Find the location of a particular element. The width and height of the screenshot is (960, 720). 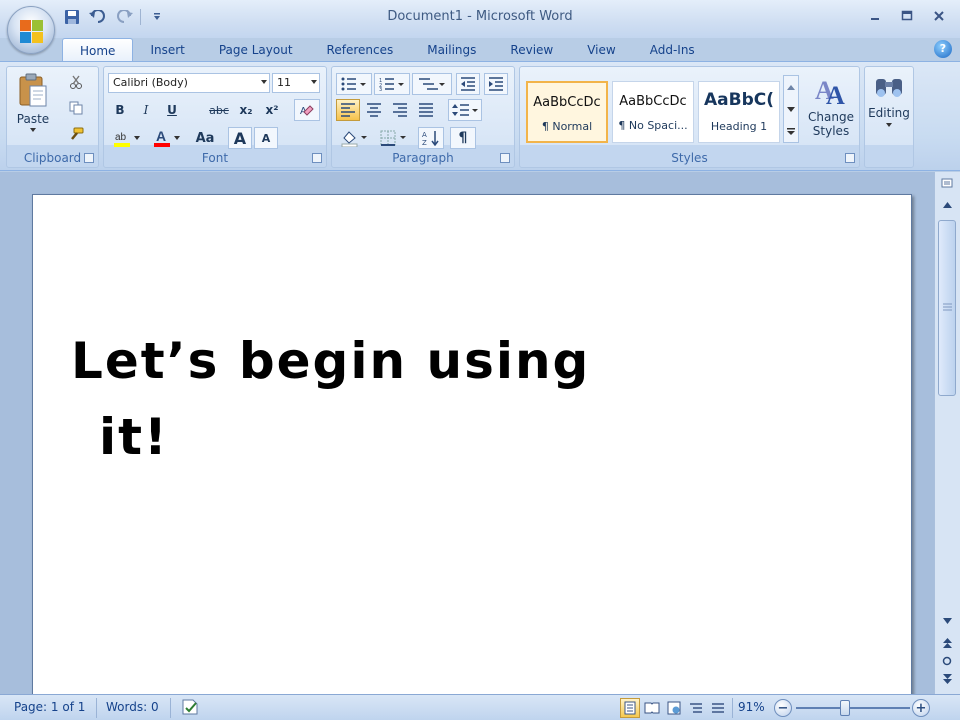

justify-icon is located at coordinates (426, 110).